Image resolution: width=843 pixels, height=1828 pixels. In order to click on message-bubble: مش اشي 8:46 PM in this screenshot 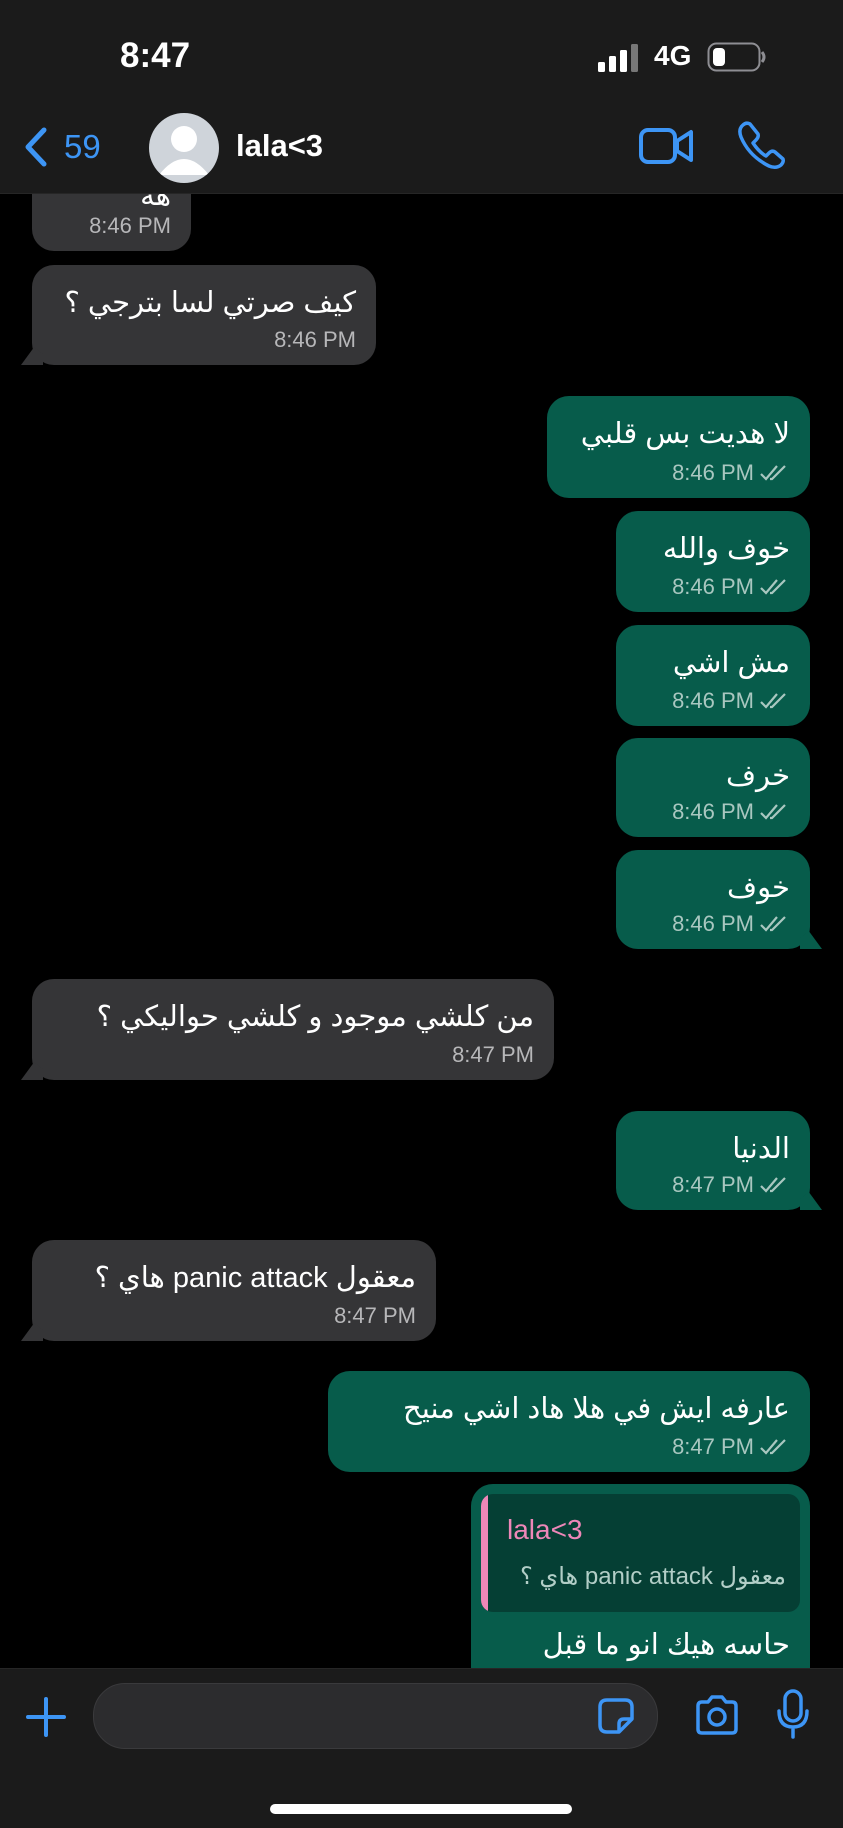, I will do `click(713, 675)`.